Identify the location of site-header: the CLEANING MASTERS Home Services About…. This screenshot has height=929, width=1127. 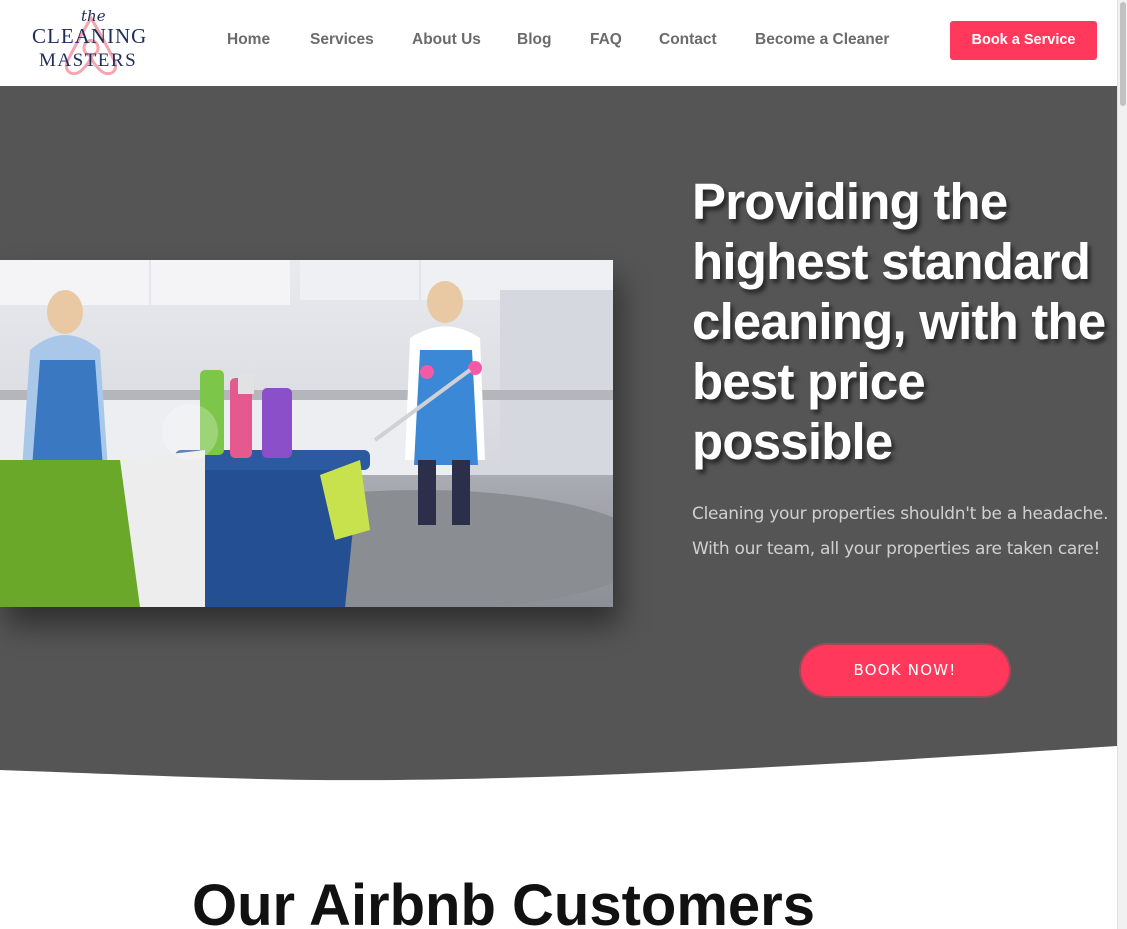
(558, 43).